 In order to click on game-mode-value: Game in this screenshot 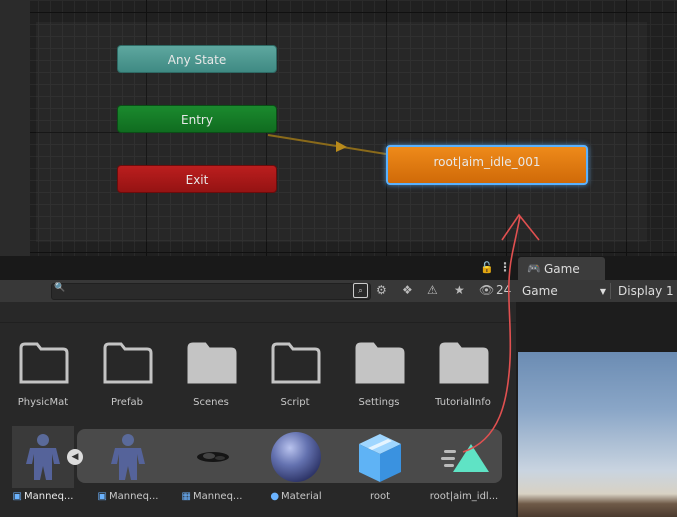, I will do `click(540, 291)`.